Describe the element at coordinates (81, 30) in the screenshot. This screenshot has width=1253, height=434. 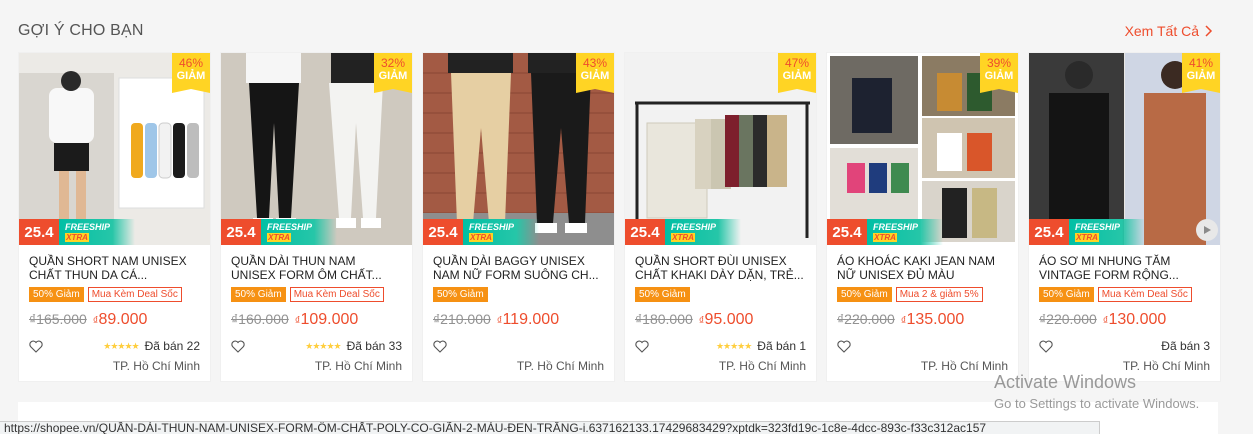
I see `section-title: GỢI Ý CHO BẠN` at that location.